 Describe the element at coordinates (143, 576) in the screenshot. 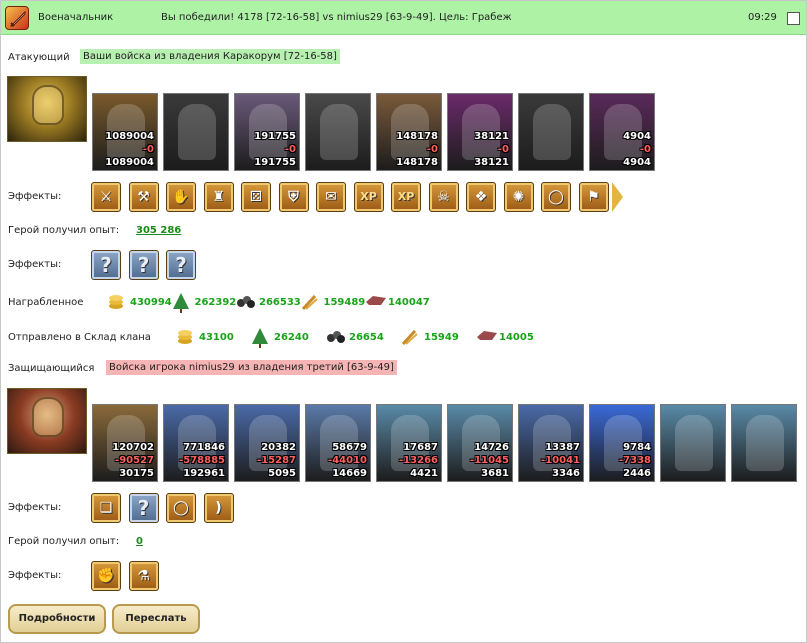

I see `potion-icon: ⚗` at that location.